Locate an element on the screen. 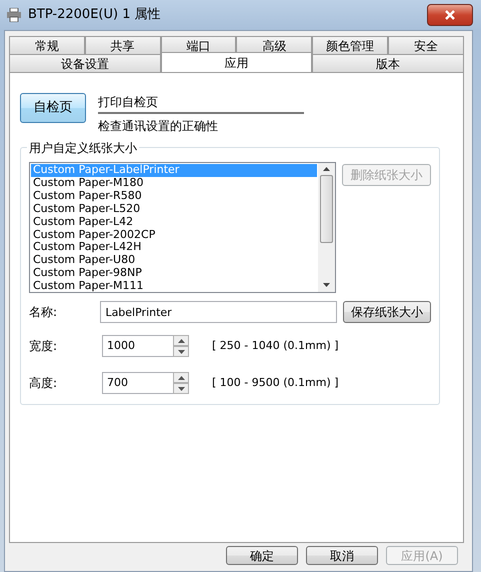 The width and height of the screenshot is (481, 572). list-item: Custom Paper-L520 is located at coordinates (174, 209).